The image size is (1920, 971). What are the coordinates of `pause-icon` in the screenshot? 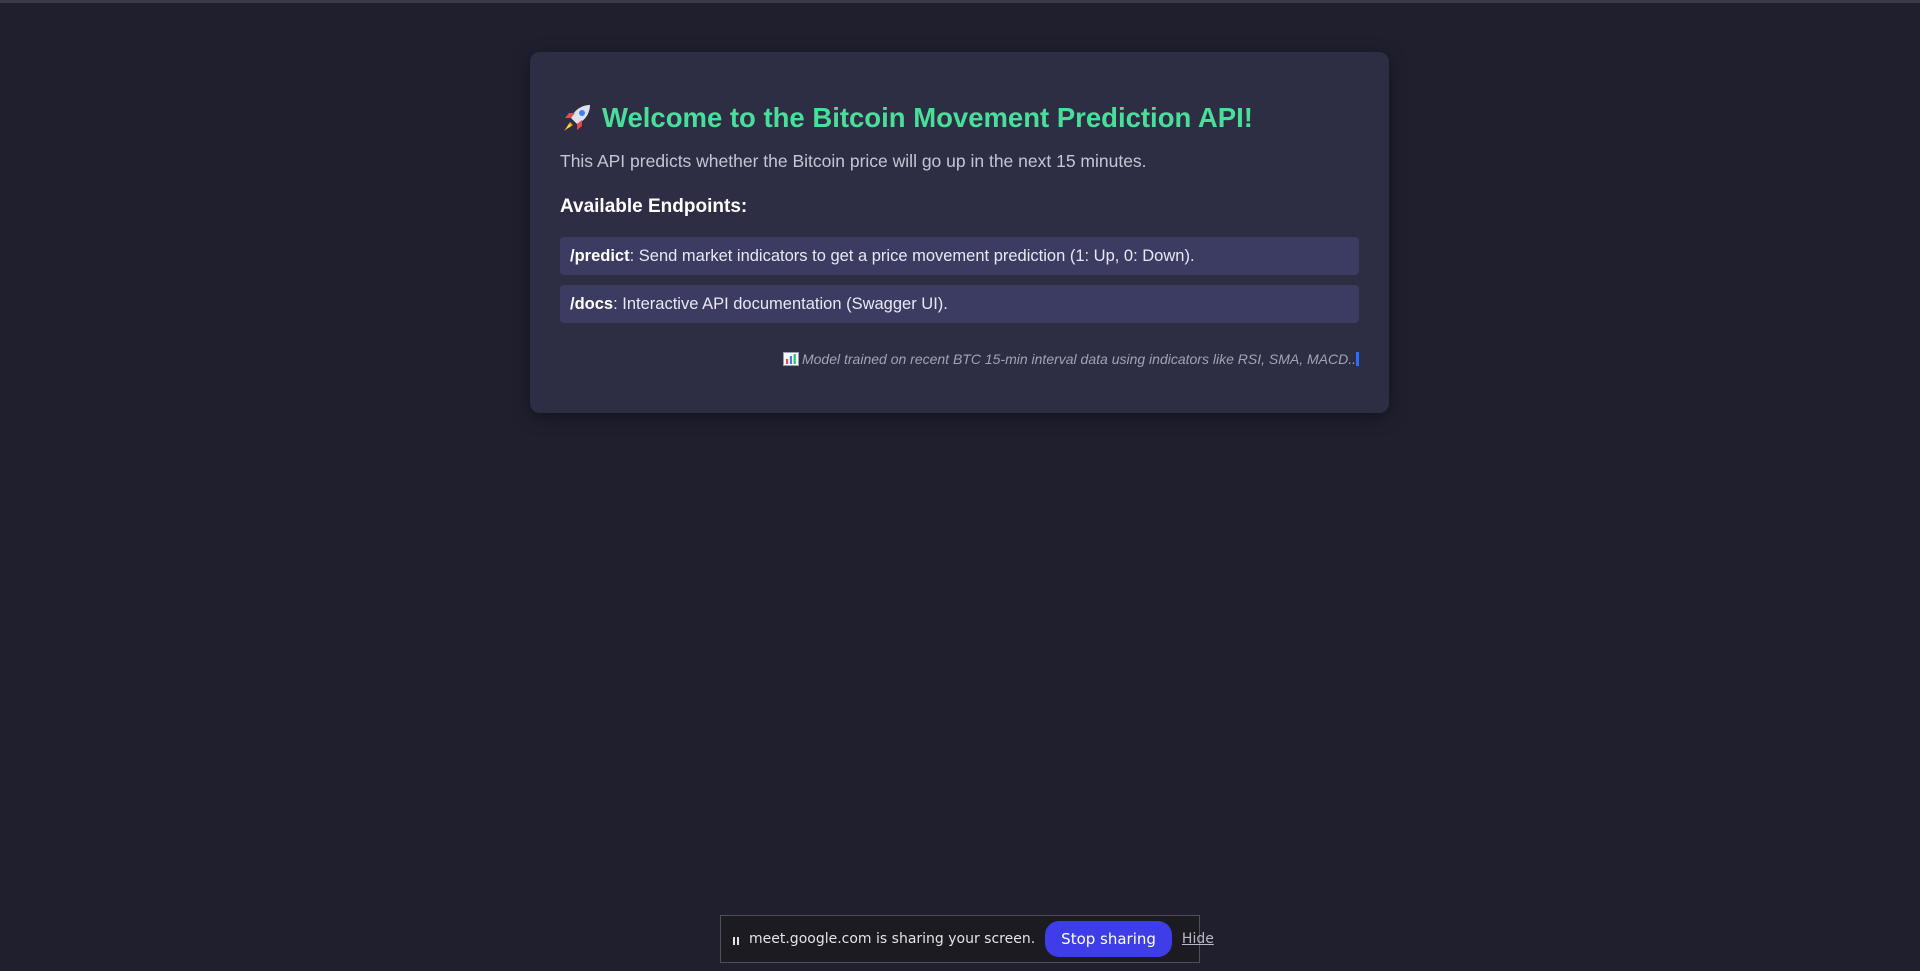 It's located at (736, 939).